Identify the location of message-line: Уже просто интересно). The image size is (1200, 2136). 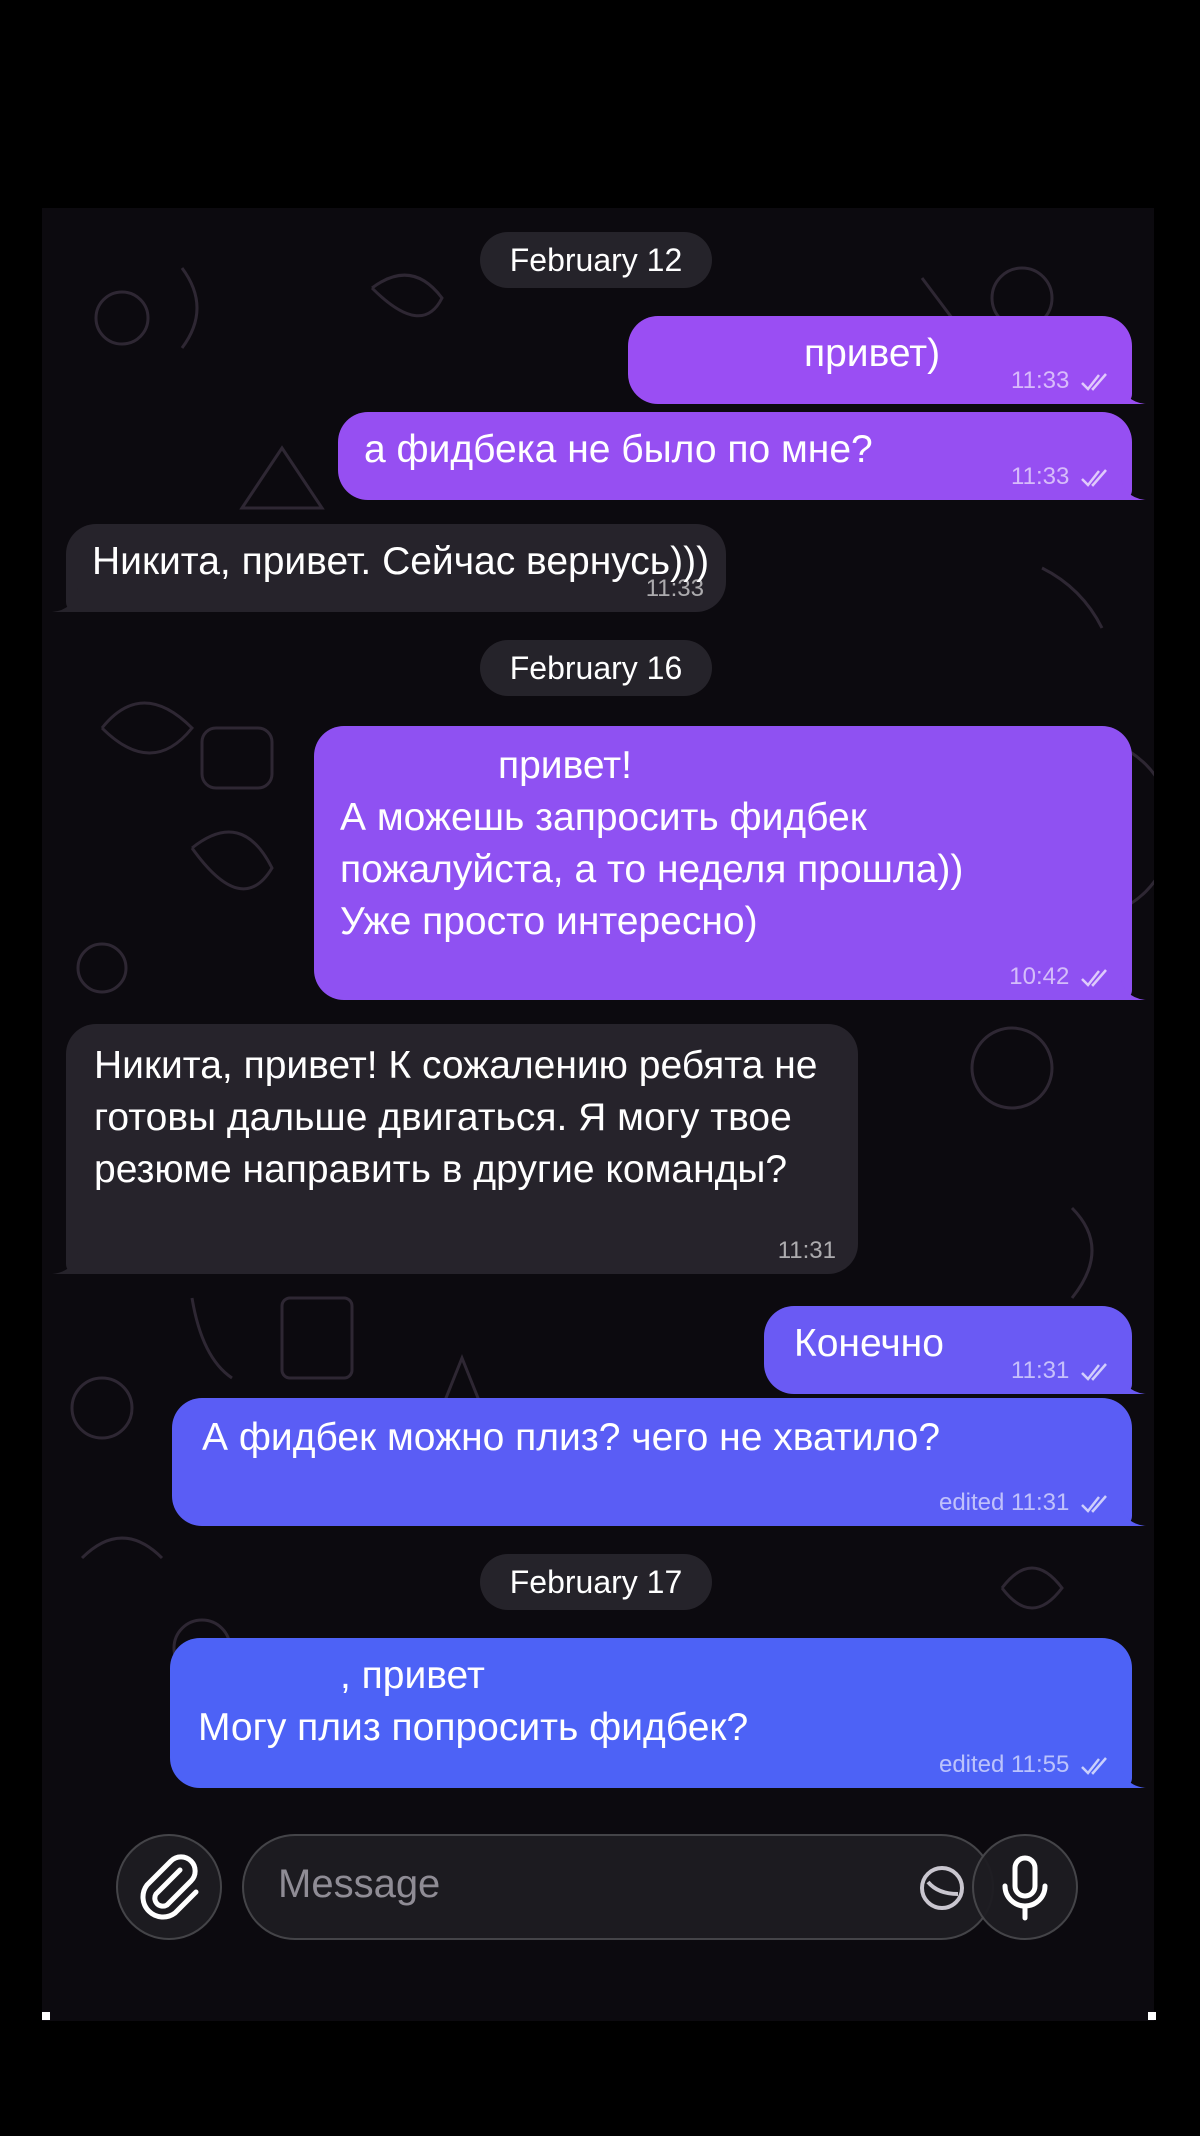
(549, 921).